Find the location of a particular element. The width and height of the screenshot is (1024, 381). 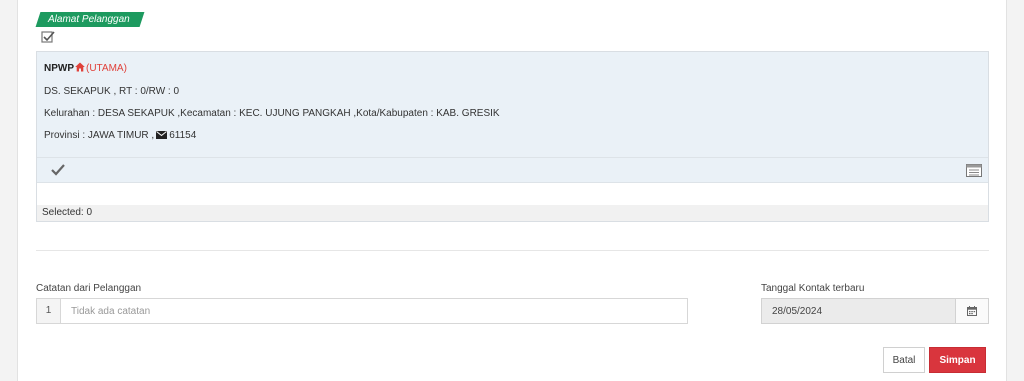

last-contact-date-input is located at coordinates (858, 311).